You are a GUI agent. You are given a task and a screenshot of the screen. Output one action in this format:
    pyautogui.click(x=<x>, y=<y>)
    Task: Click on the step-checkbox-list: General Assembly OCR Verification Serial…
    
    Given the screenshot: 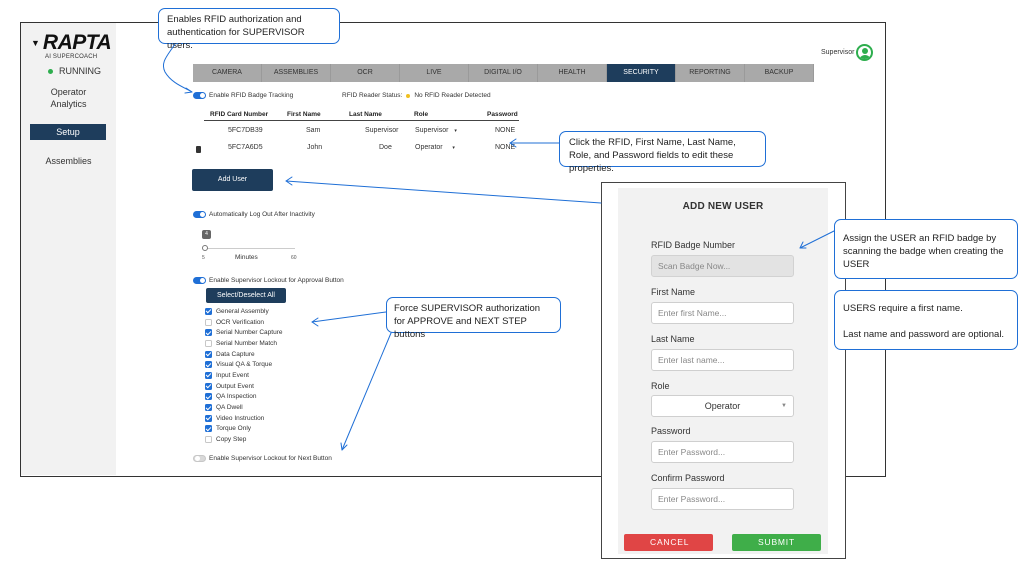 What is the action you would take?
    pyautogui.click(x=243, y=375)
    